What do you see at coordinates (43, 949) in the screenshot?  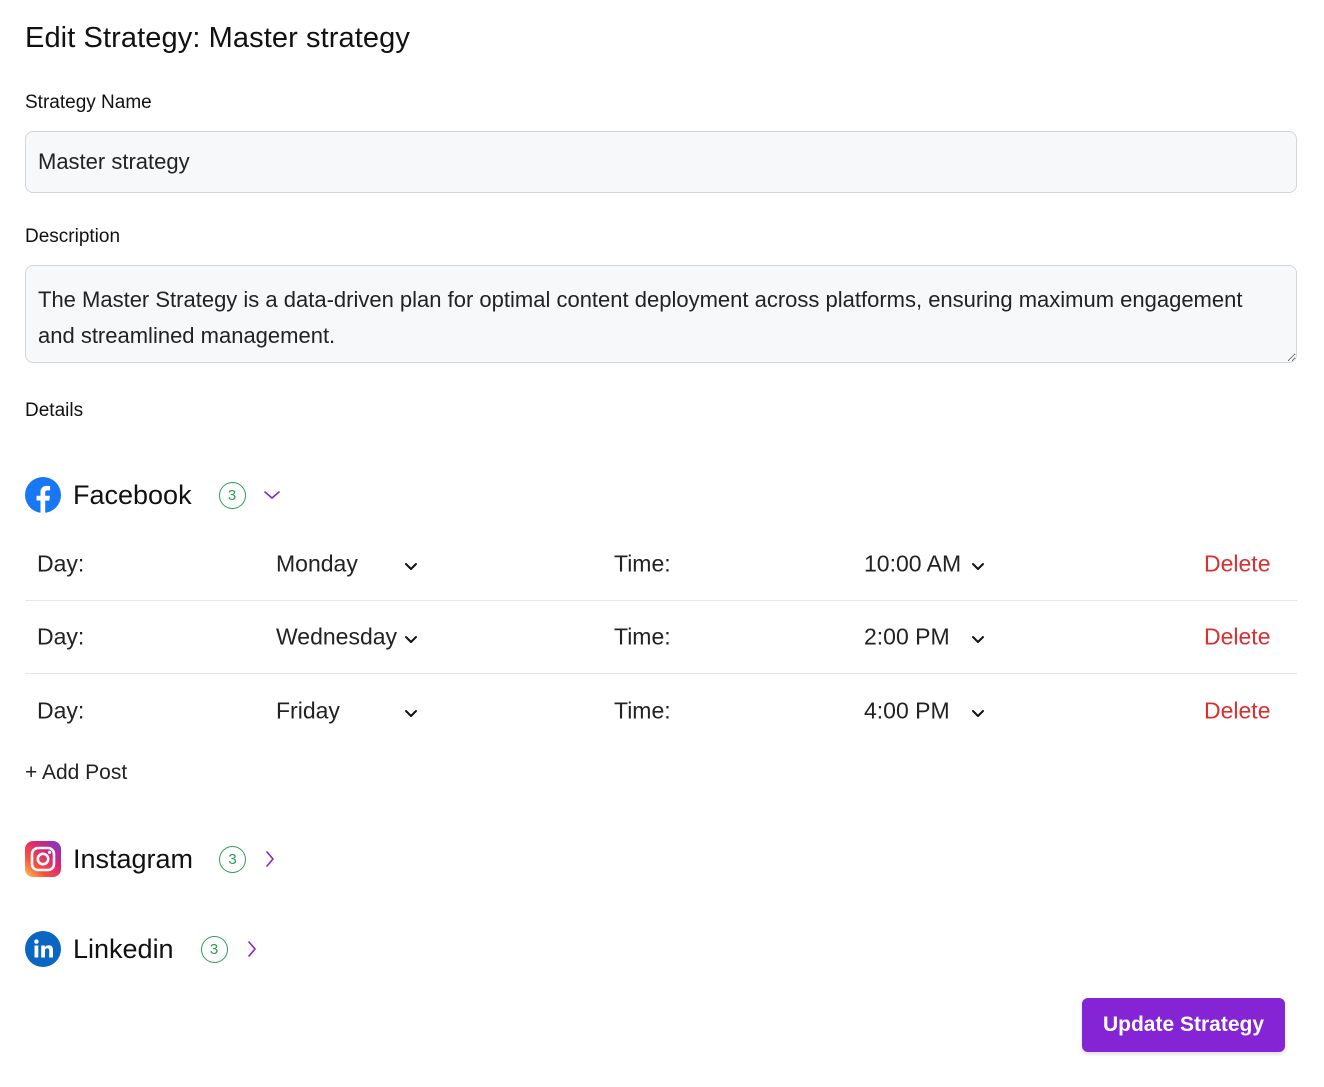 I see `linkedin-icon` at bounding box center [43, 949].